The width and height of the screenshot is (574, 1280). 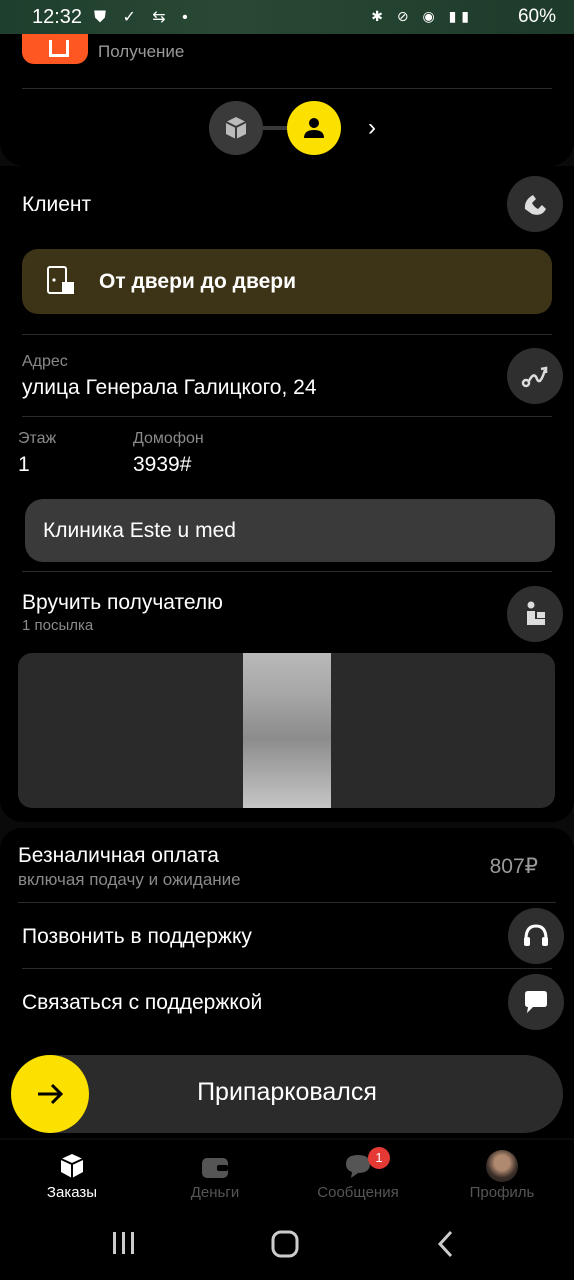 What do you see at coordinates (58, 625) in the screenshot?
I see `handover-subtitle: 1 посылка` at bounding box center [58, 625].